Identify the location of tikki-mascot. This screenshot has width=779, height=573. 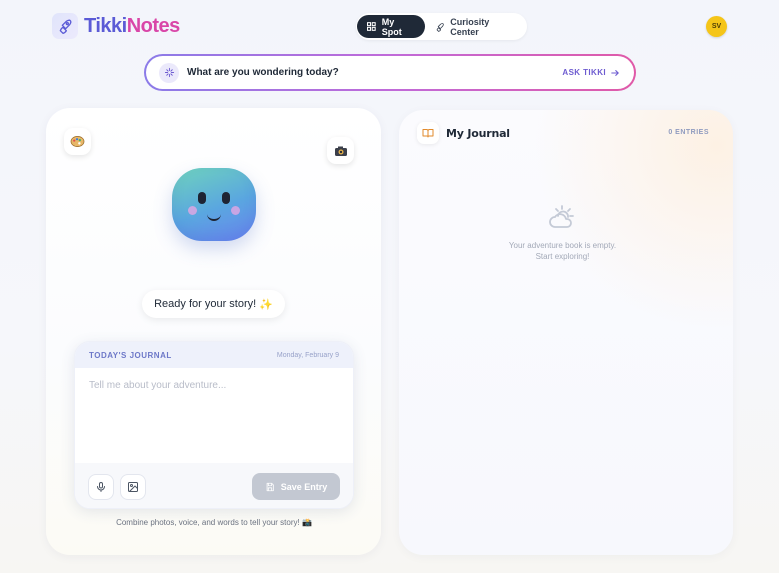
(214, 204).